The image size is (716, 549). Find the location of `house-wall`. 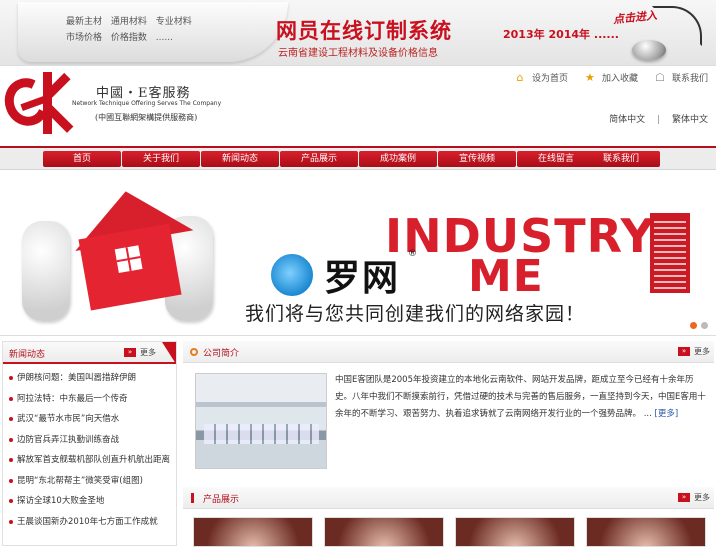

house-wall is located at coordinates (130, 267).